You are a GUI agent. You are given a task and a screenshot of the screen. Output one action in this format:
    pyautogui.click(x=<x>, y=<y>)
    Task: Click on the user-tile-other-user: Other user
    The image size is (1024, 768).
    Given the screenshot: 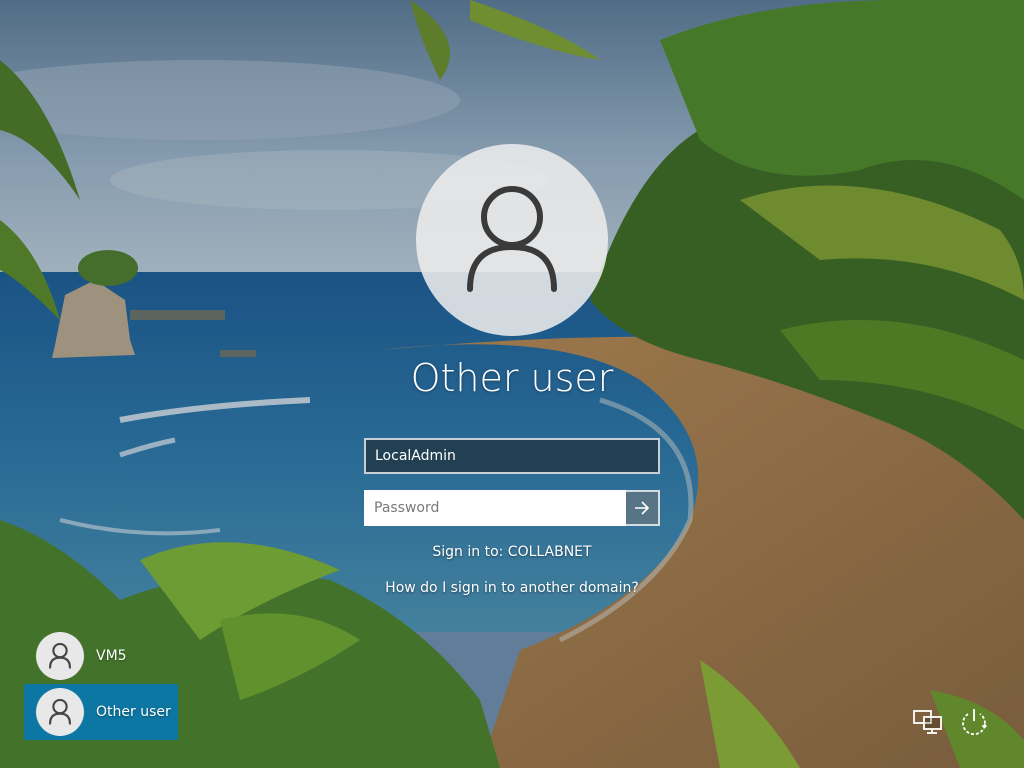 What is the action you would take?
    pyautogui.click(x=101, y=712)
    